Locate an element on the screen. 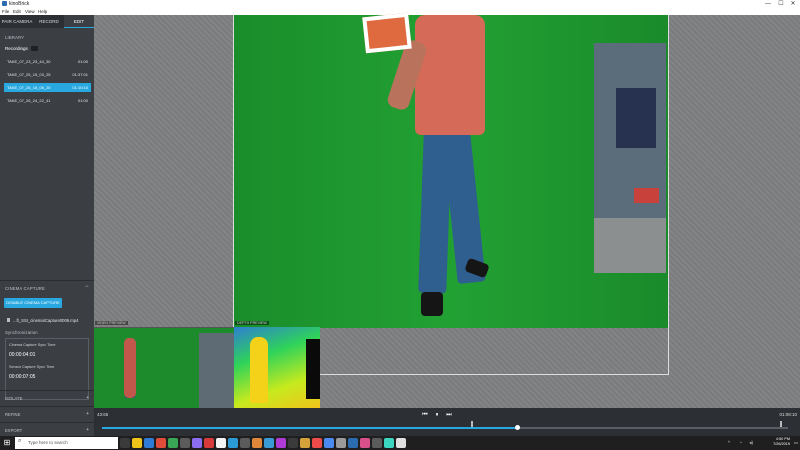 The height and width of the screenshot is (450, 800). collapse-icon: − is located at coordinates (87, 287).